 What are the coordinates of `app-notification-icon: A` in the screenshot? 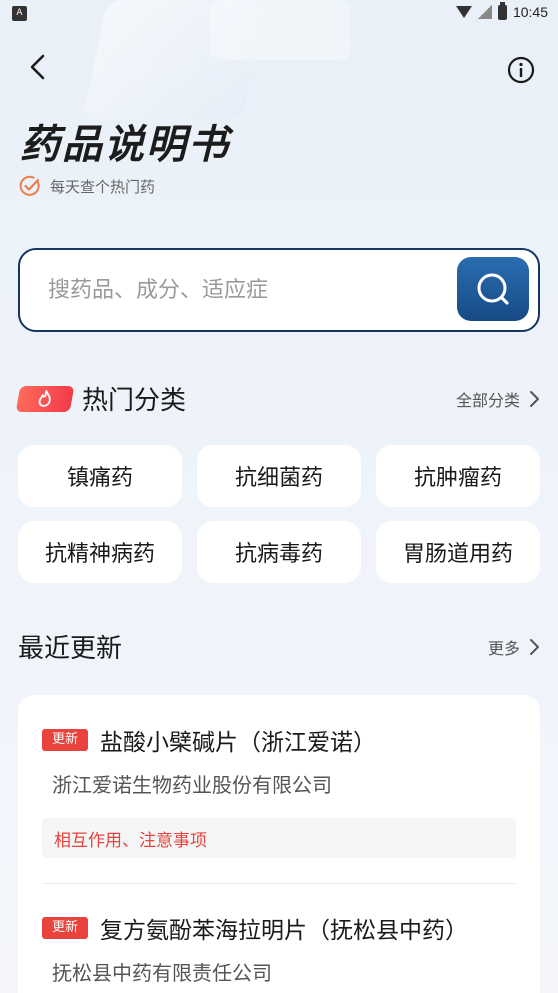 It's located at (19, 13).